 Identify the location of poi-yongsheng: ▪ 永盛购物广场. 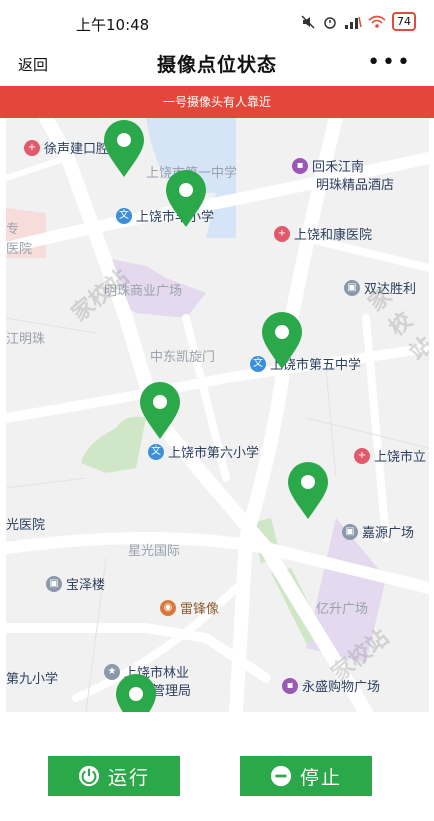
(331, 685).